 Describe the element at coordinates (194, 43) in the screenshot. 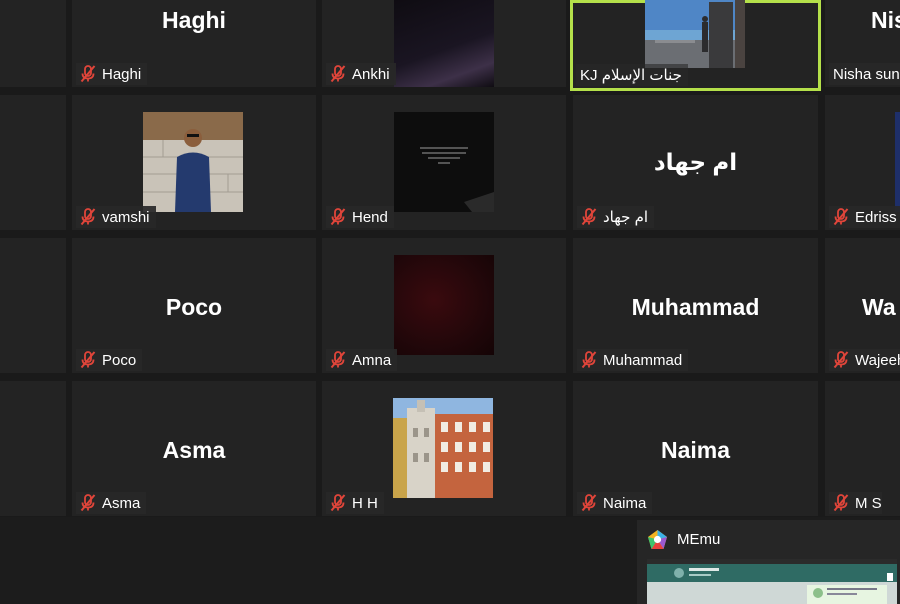

I see `participant-tile: Haghi Haghi` at that location.